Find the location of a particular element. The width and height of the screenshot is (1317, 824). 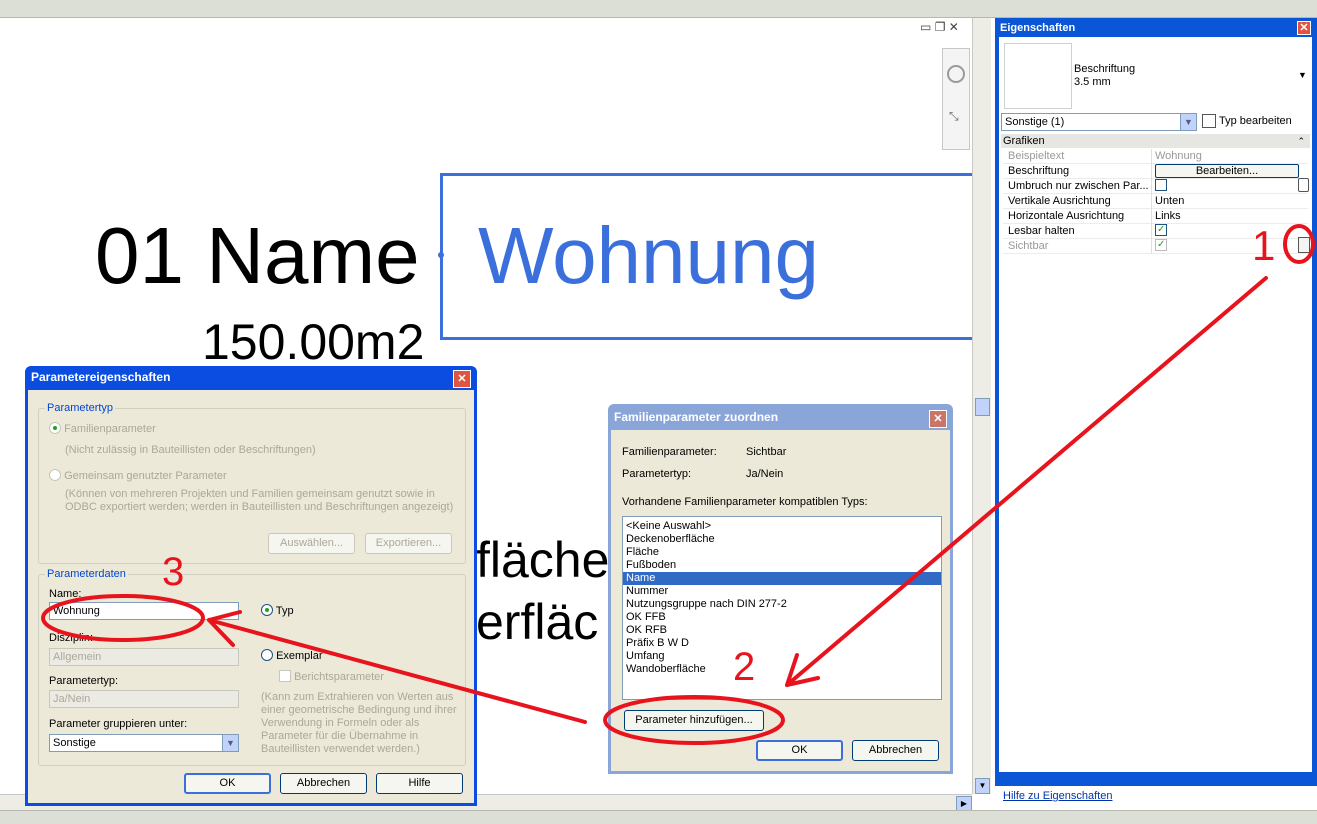

annotation-number-1: 1 is located at coordinates (1263, 245).